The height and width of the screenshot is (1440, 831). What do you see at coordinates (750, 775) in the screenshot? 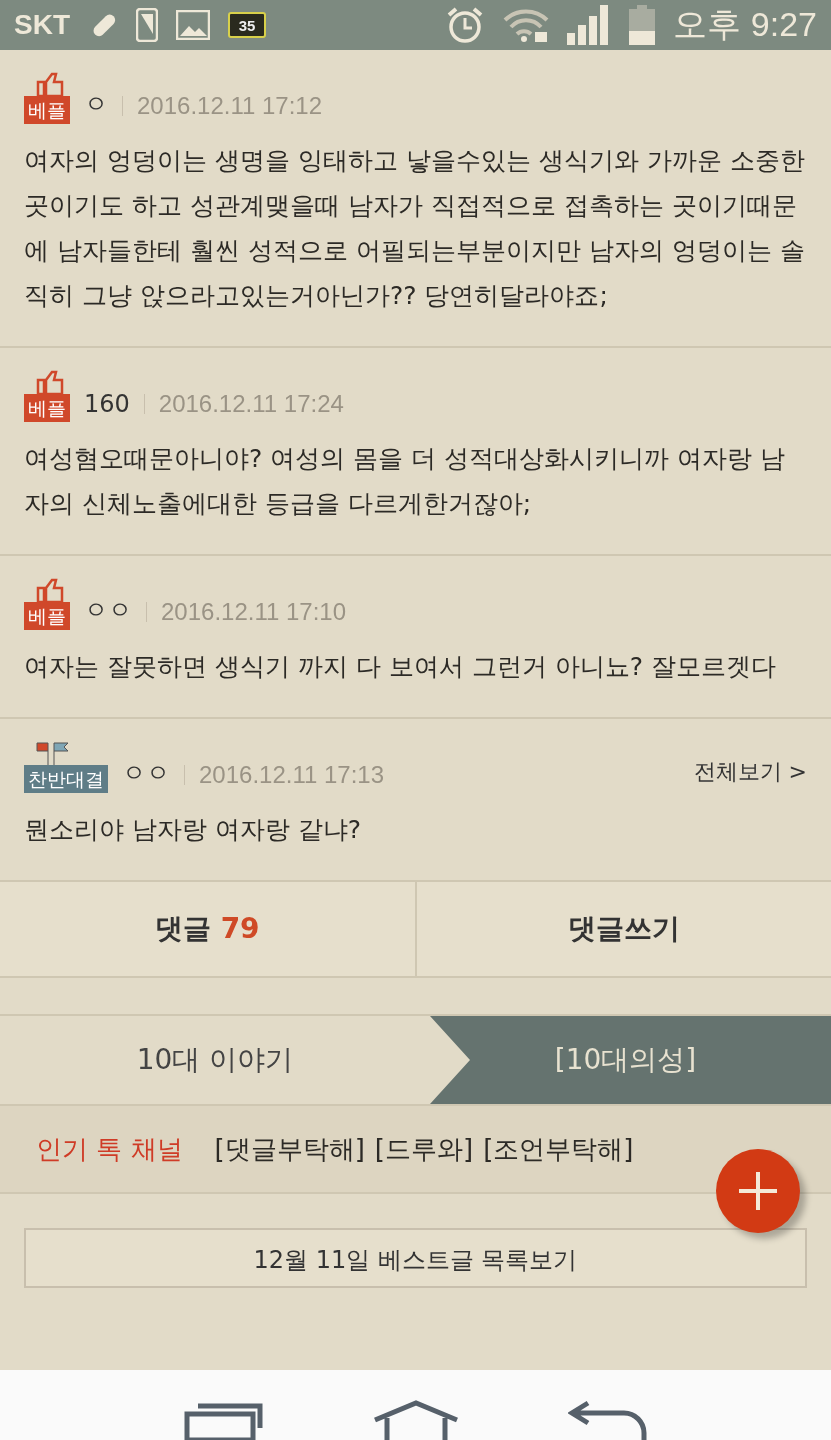
I see `view-all-link: 전체보기 >` at bounding box center [750, 775].